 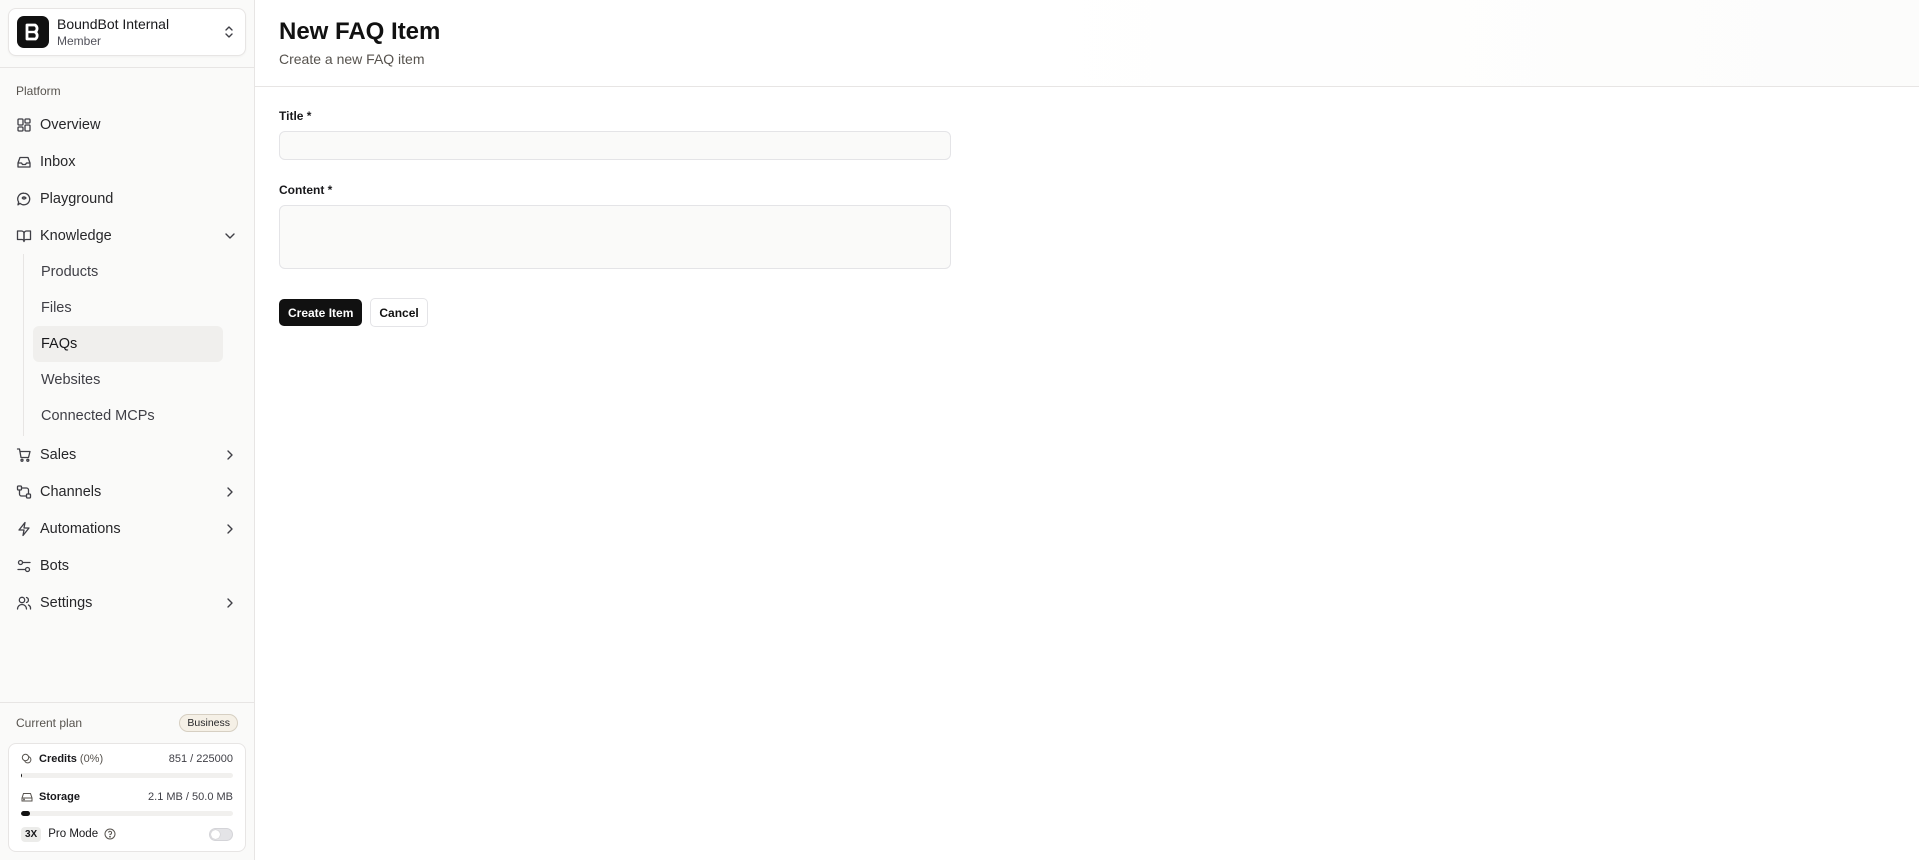 What do you see at coordinates (127, 813) in the screenshot?
I see `storage-progress-bar` at bounding box center [127, 813].